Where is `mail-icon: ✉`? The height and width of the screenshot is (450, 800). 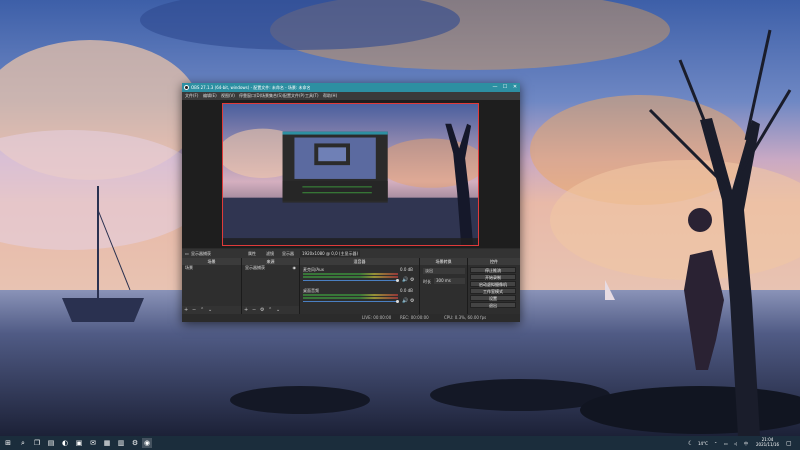 mail-icon: ✉ is located at coordinates (93, 443).